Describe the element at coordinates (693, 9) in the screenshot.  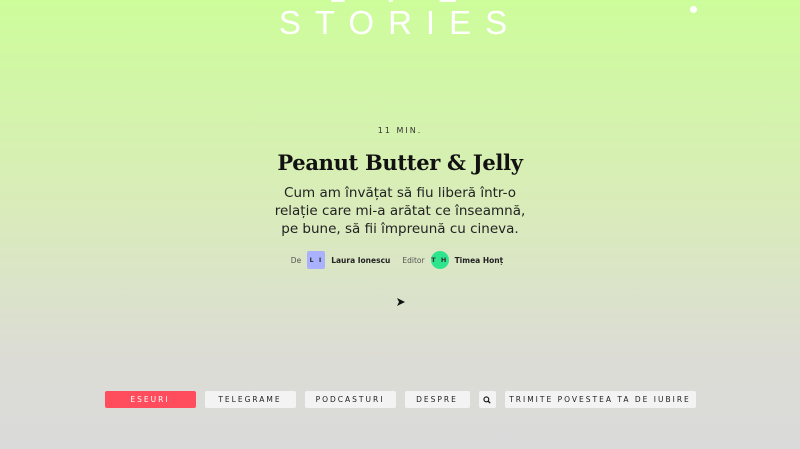
I see `menu-dot-icon` at that location.